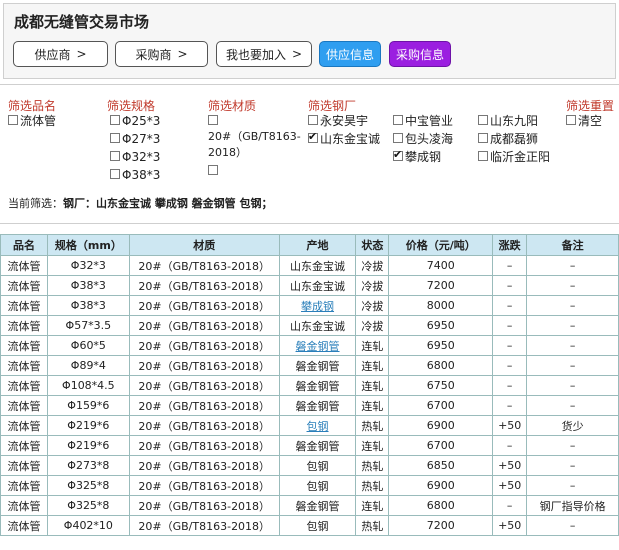 This screenshot has height=550, width=619. I want to click on spec-option: Φ32*3, so click(135, 157).